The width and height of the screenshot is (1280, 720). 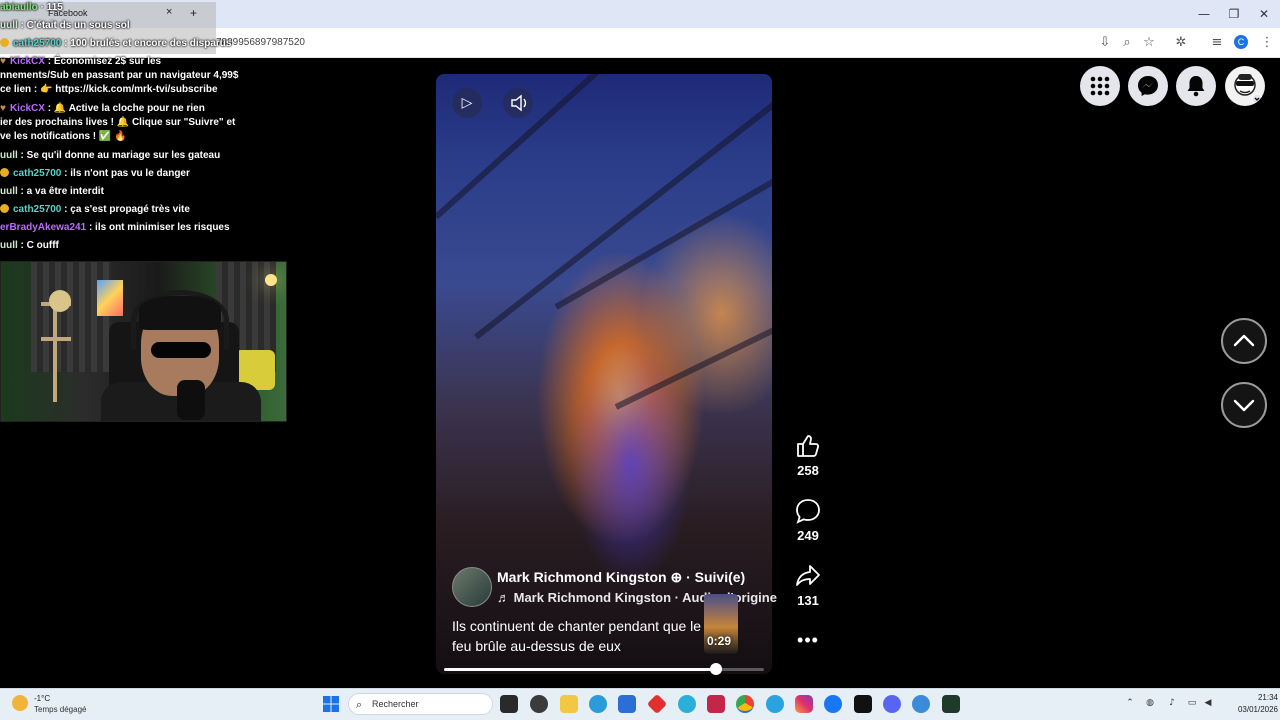 What do you see at coordinates (65, 25) in the screenshot?
I see `chat-message: uull : C'était ds un sous sol` at bounding box center [65, 25].